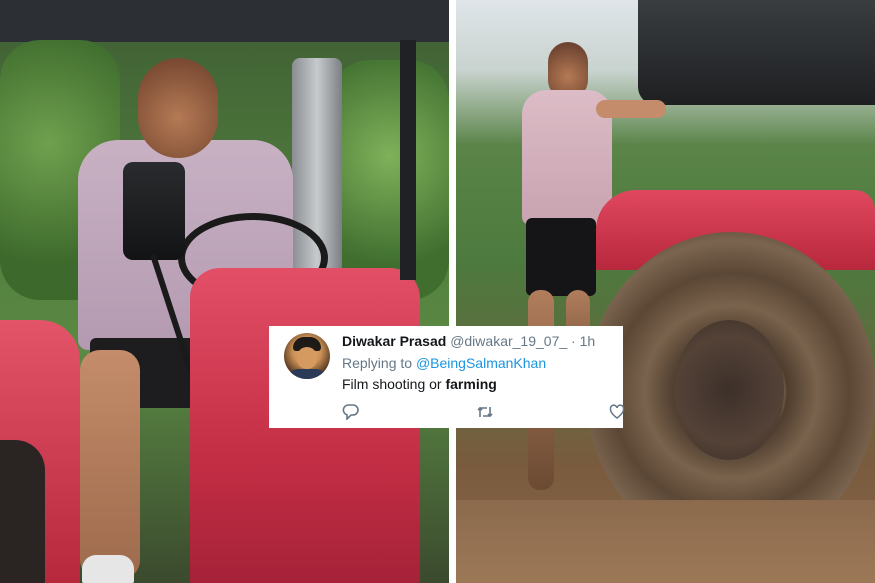 This screenshot has width=875, height=583. Describe the element at coordinates (756, 52) in the screenshot. I see `tractor-canopy` at that location.